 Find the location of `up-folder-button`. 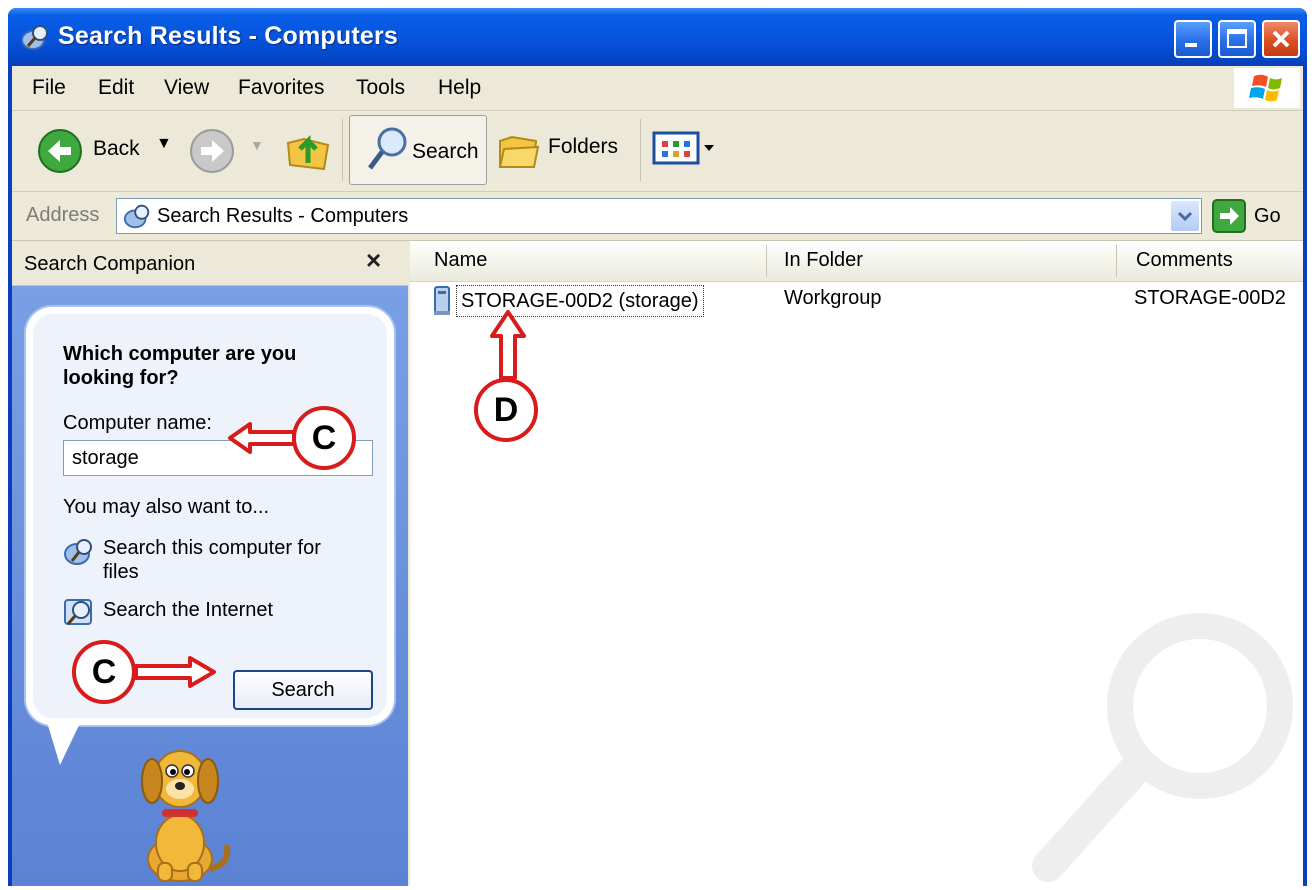

up-folder-button is located at coordinates (309, 150).